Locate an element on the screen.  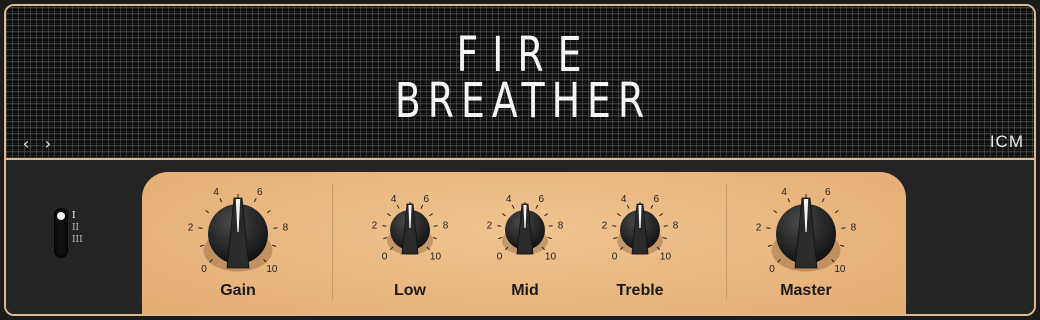
knob-master: 0 2 4 6 8 10 is located at coordinates (806, 227).